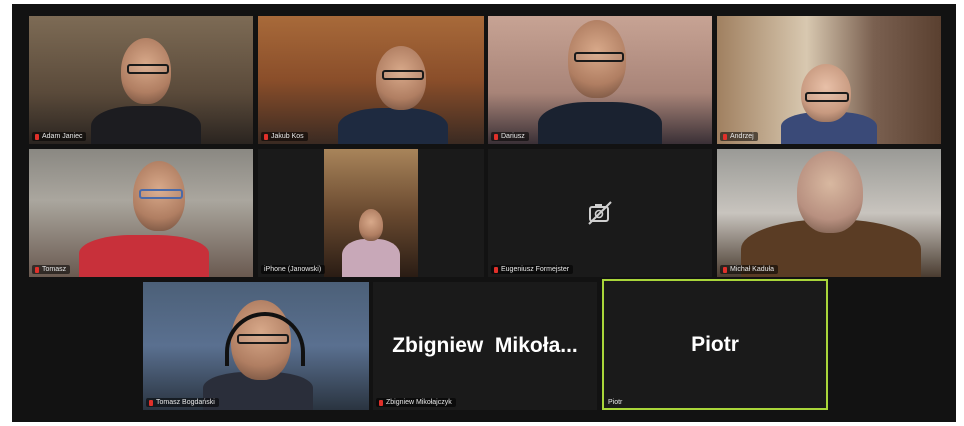 This screenshot has height=426, width=964. What do you see at coordinates (284, 136) in the screenshot?
I see `participant-name-label: Jakub Kos` at bounding box center [284, 136].